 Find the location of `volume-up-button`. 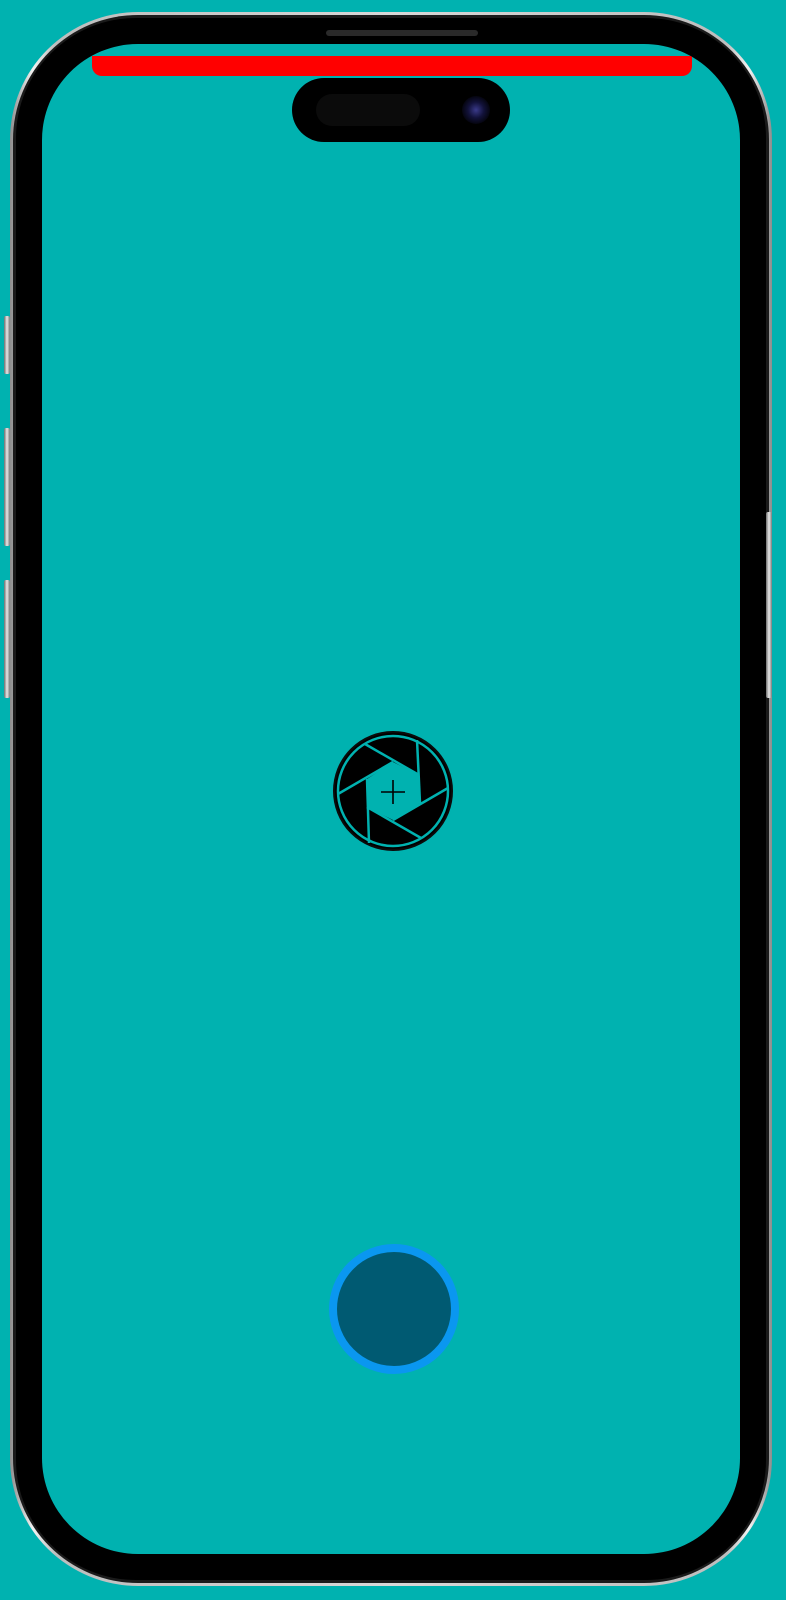

volume-up-button is located at coordinates (7, 487).